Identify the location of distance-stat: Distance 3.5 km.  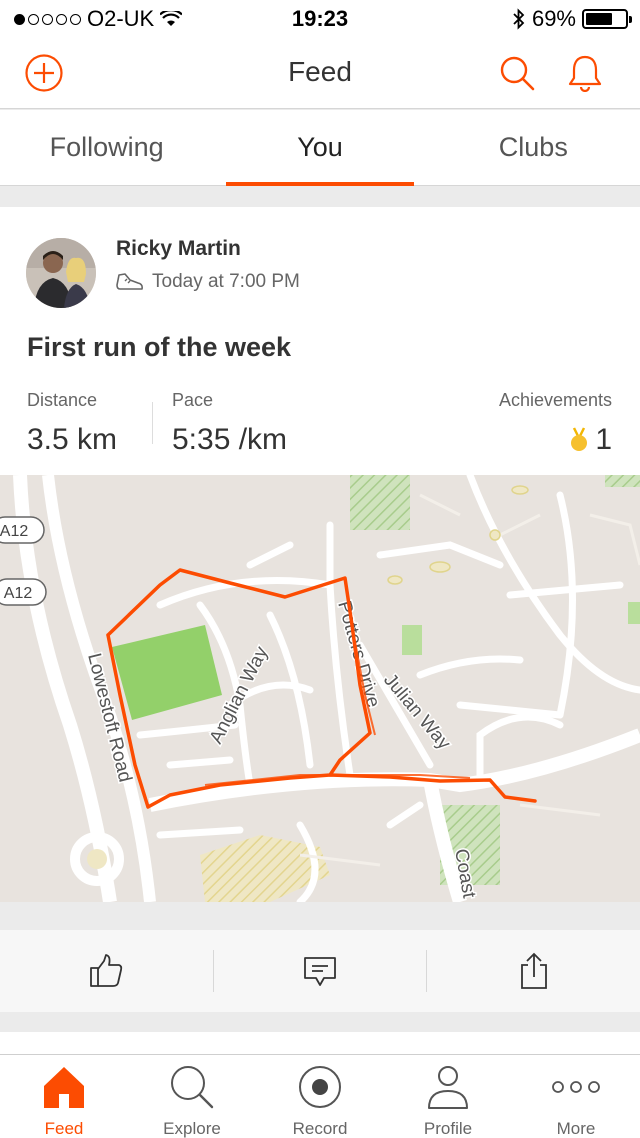
(72, 423).